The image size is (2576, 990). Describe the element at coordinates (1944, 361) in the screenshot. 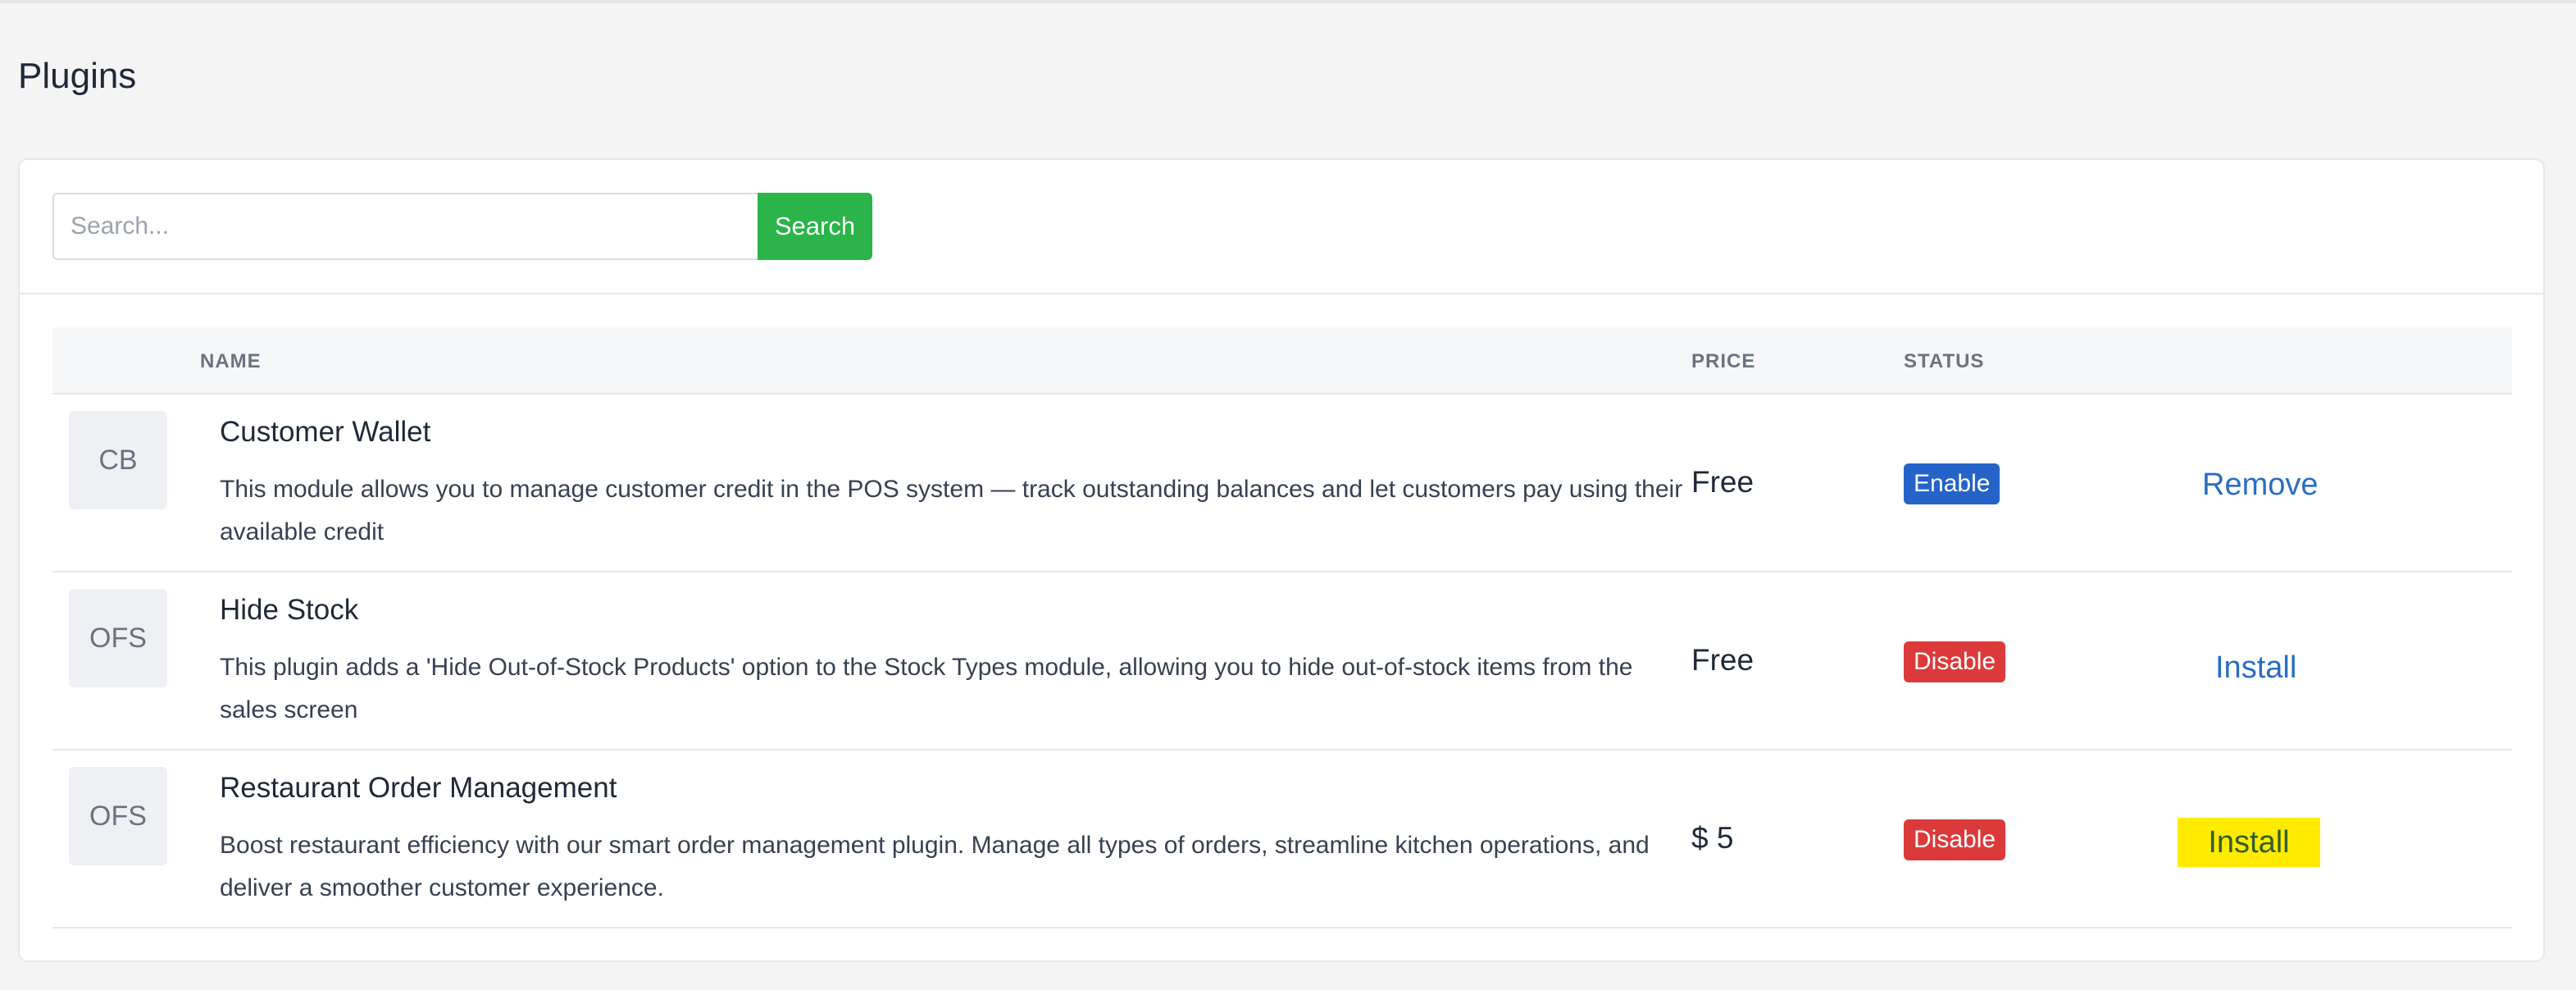

I see `column-header-status: STATUS` at that location.